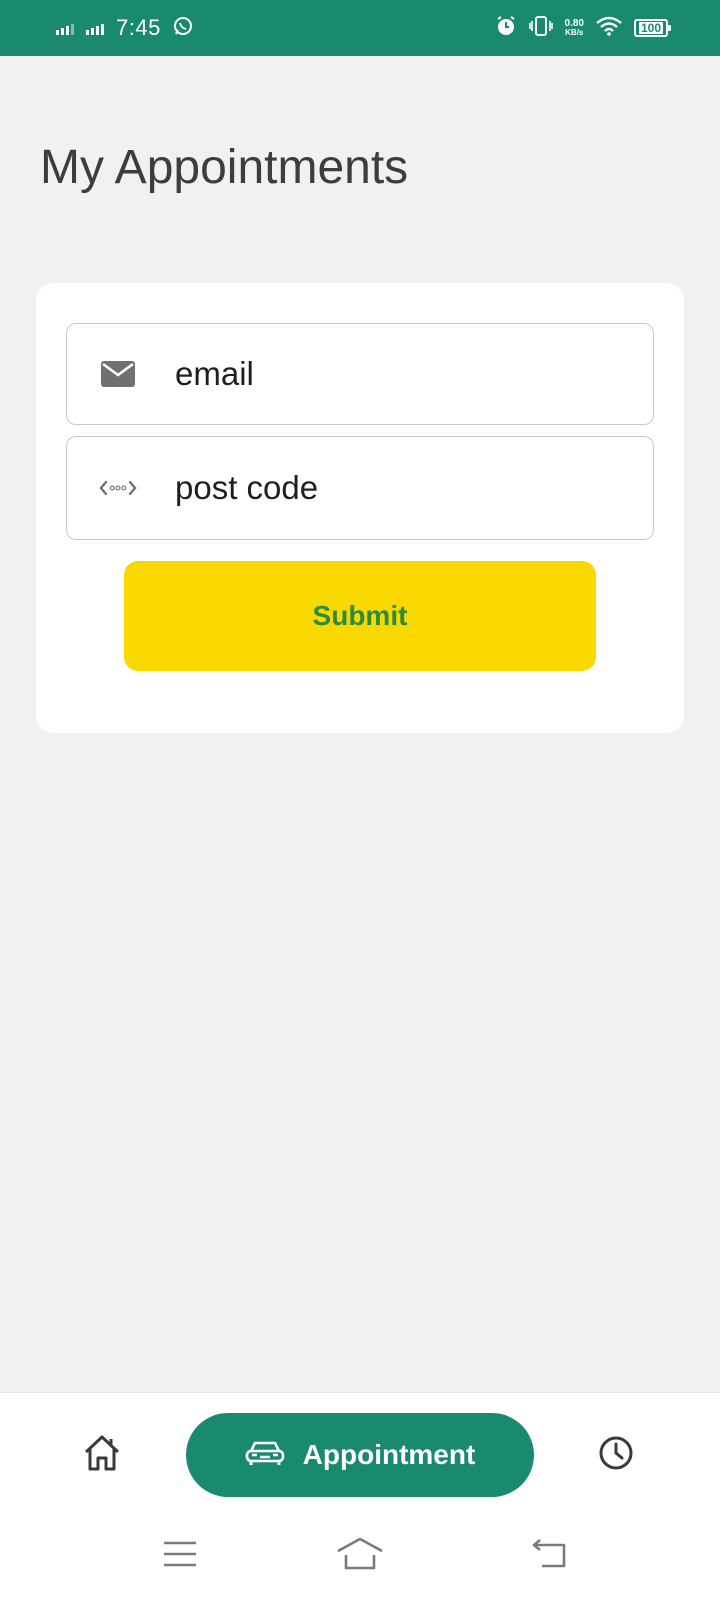 The image size is (720, 1600). I want to click on menu-icon, so click(180, 1556).